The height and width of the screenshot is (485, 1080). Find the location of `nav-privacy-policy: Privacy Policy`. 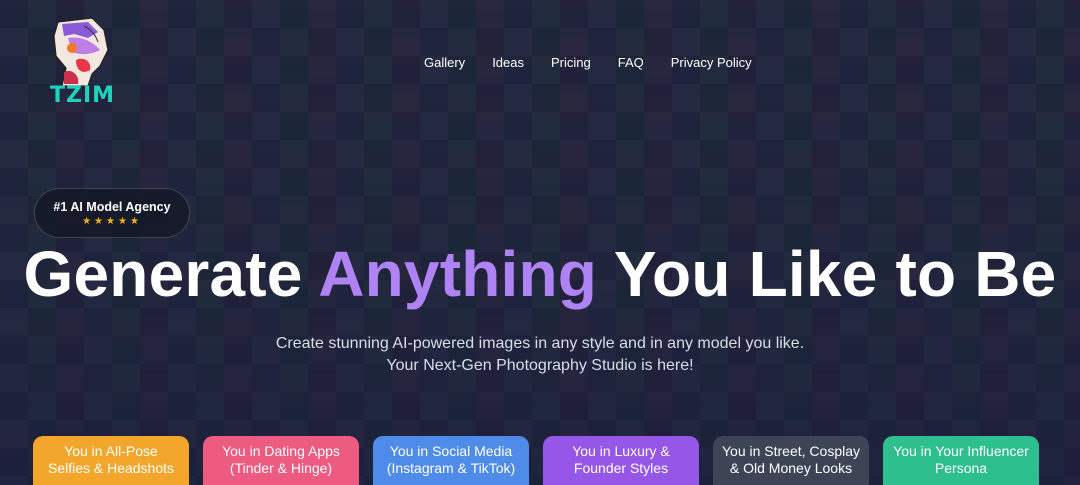

nav-privacy-policy: Privacy Policy is located at coordinates (711, 63).